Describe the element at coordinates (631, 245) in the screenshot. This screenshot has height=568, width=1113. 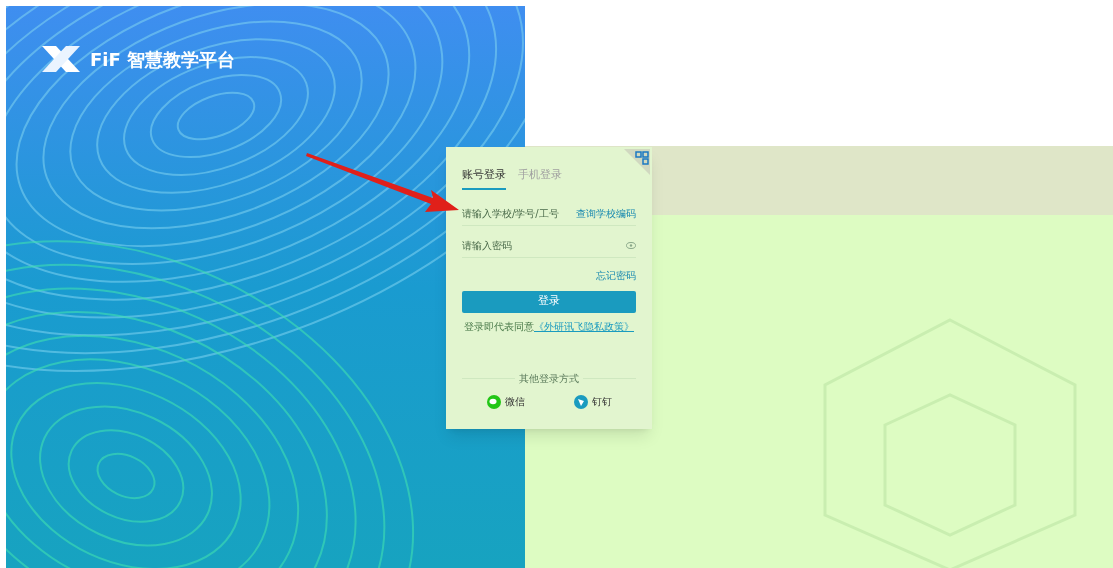
I see `eye-icon` at that location.